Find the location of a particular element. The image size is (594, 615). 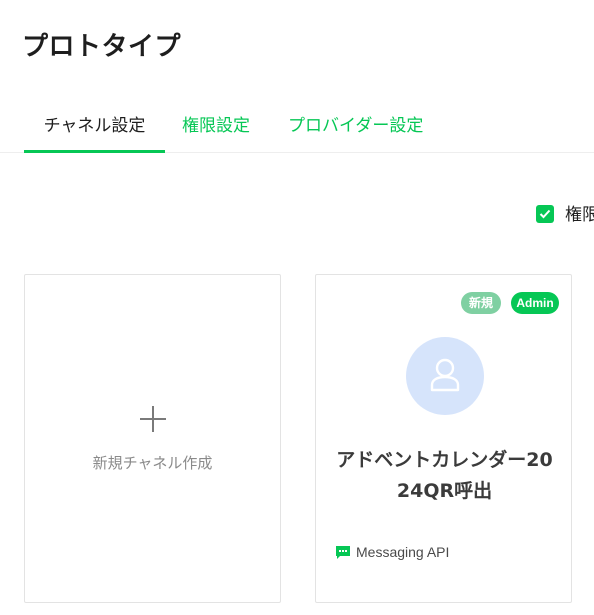

plus-icon is located at coordinates (153, 419).